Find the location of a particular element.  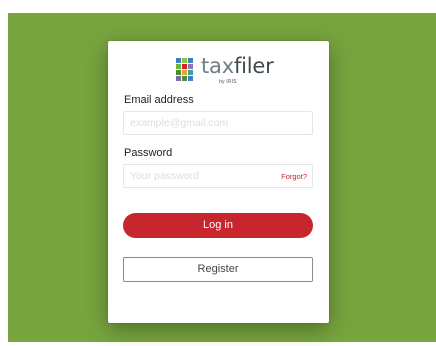

wordmark-filer: filer is located at coordinates (253, 66).